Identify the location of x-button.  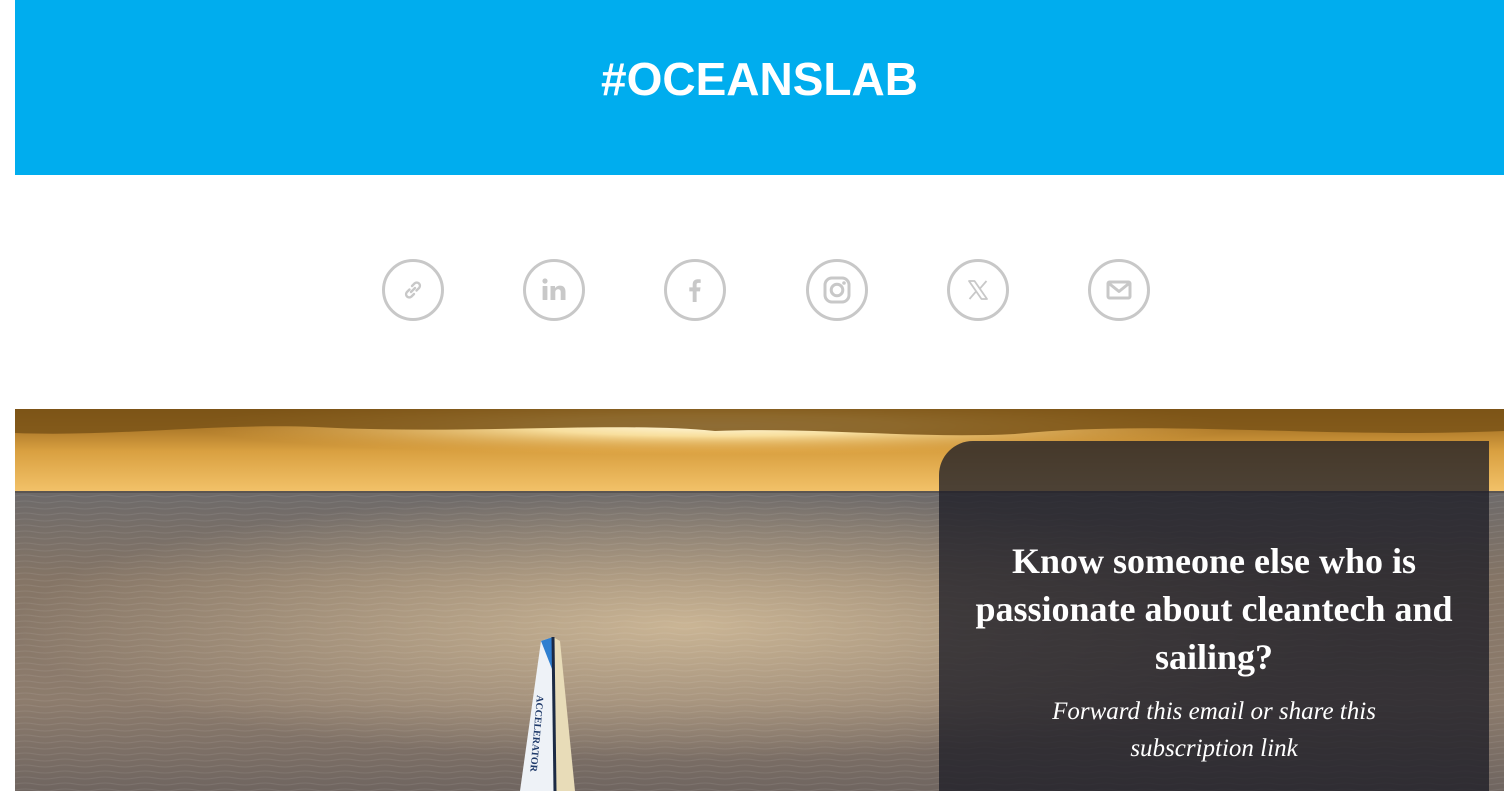
(978, 290).